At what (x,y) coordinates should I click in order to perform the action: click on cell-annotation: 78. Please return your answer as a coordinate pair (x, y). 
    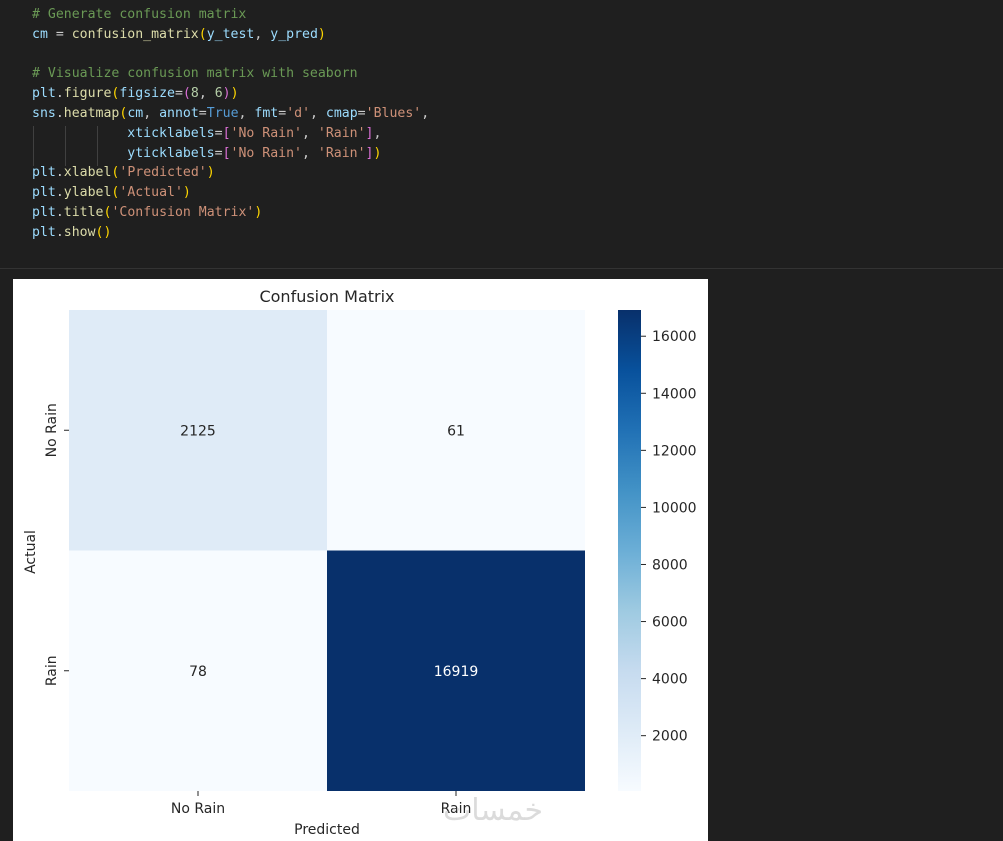
    Looking at the image, I should click on (198, 672).